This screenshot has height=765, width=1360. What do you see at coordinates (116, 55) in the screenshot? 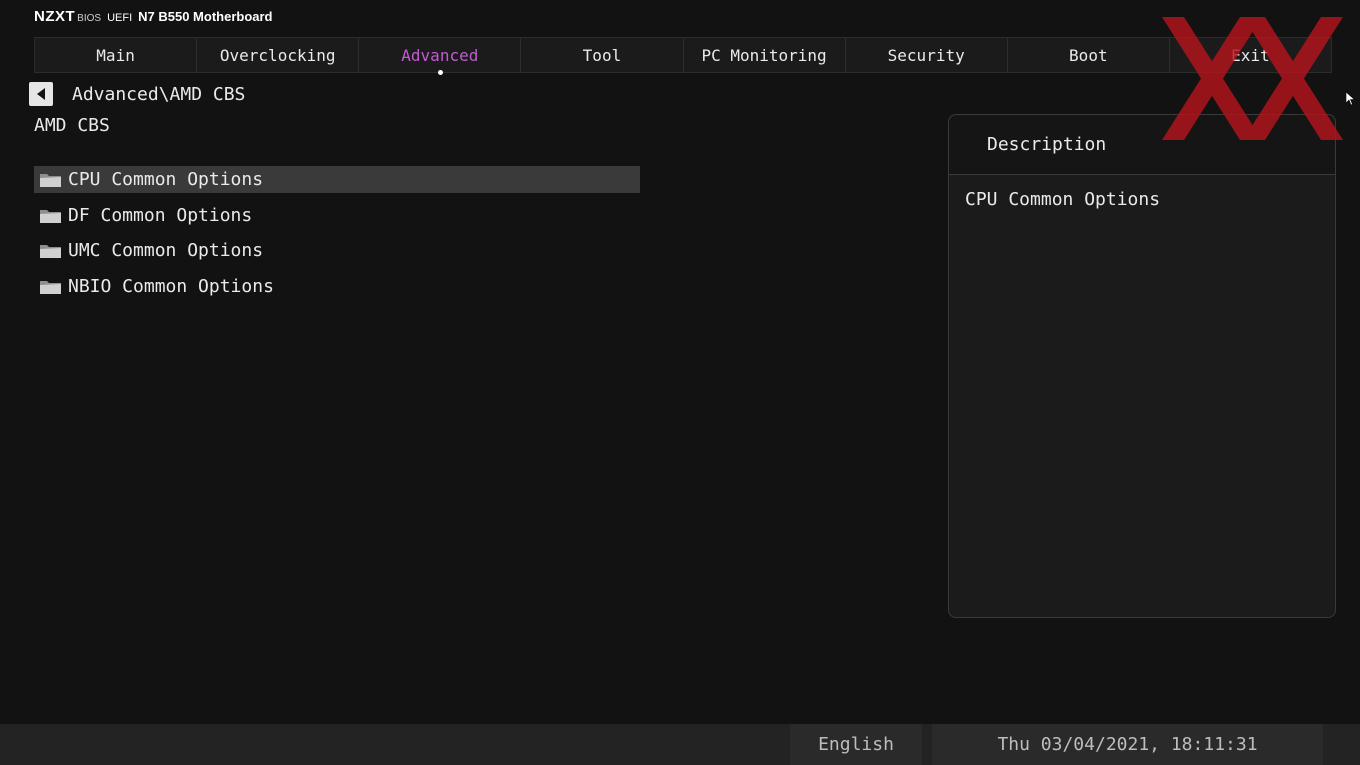
I see `tab-main: Main` at bounding box center [116, 55].